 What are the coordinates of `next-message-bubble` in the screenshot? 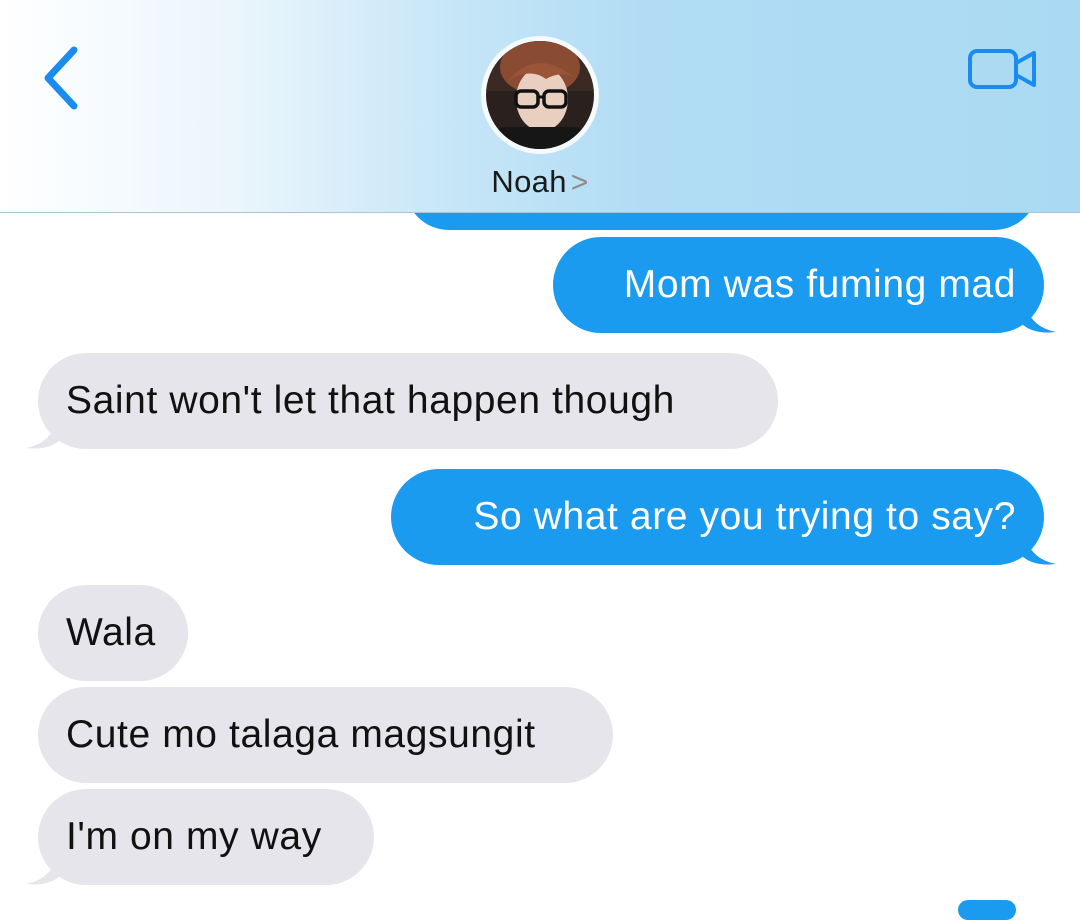 It's located at (987, 910).